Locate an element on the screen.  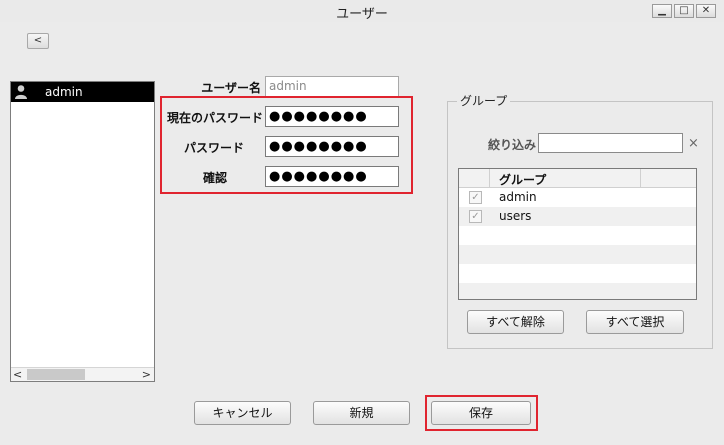
close-icon: ✕ is located at coordinates (706, 10).